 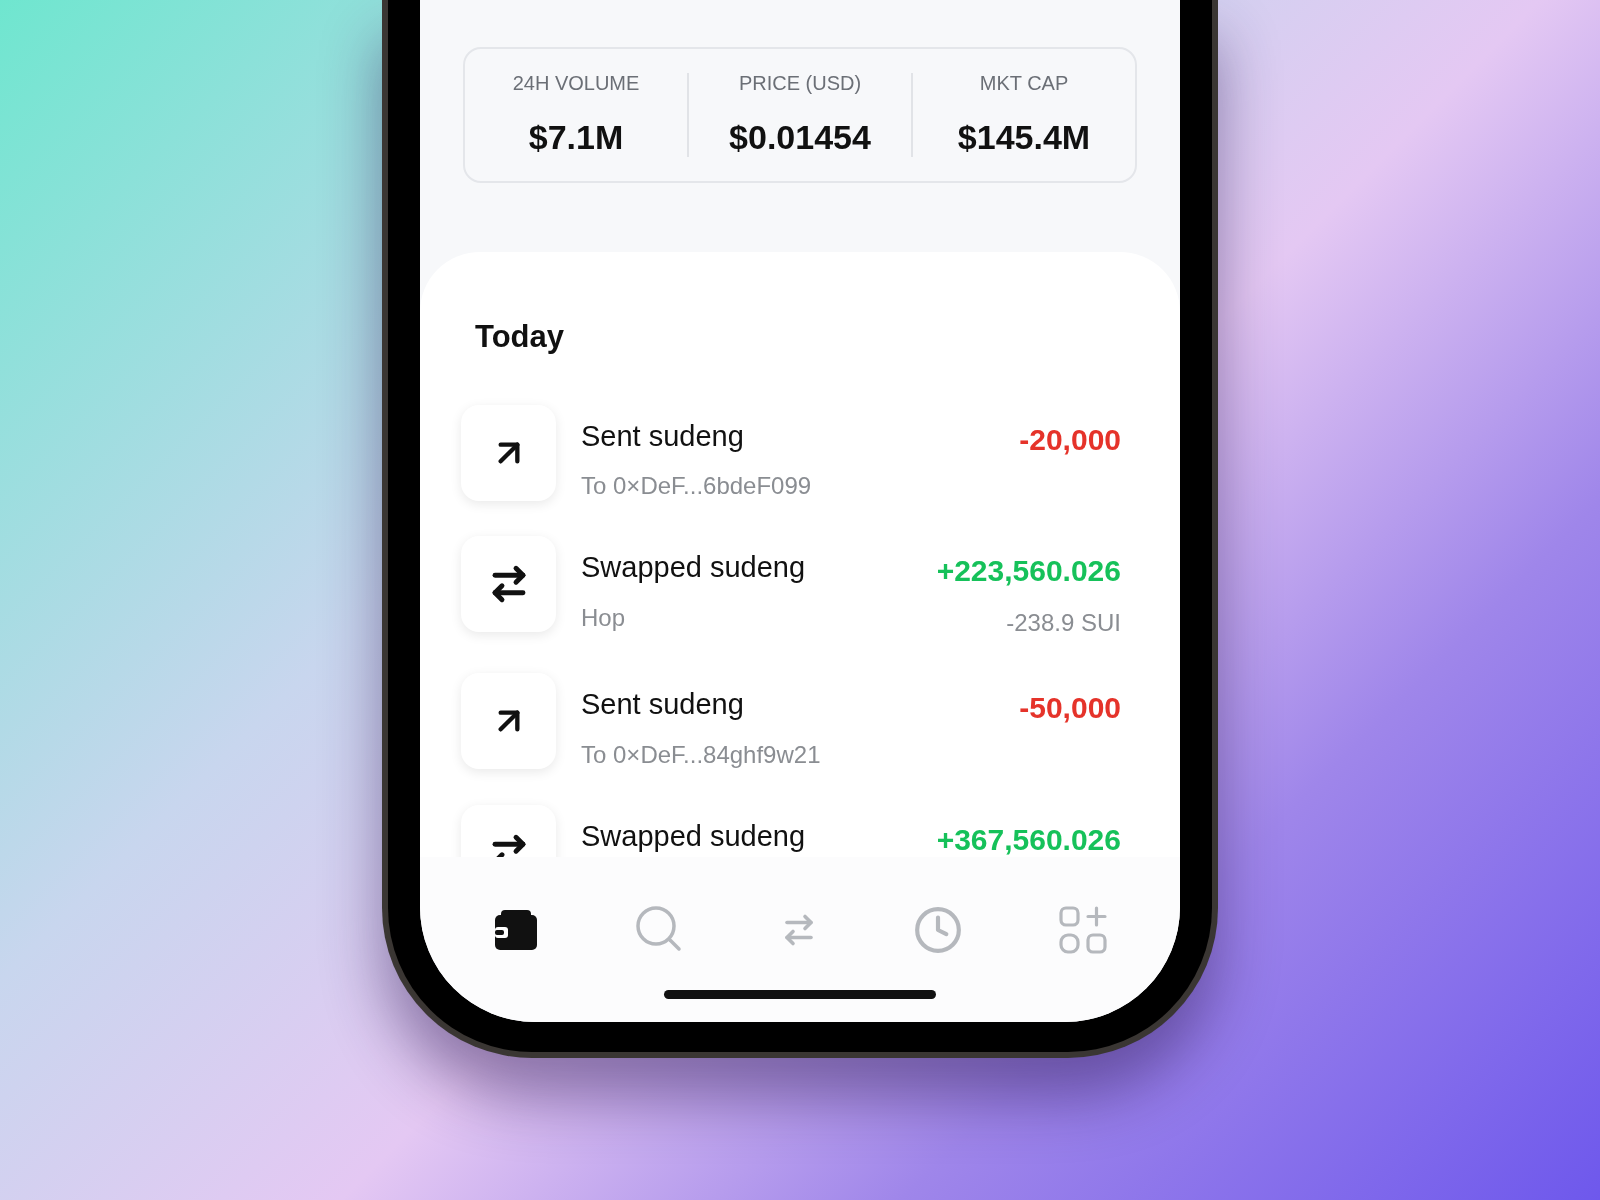 I want to click on clock-icon, so click(x=938, y=929).